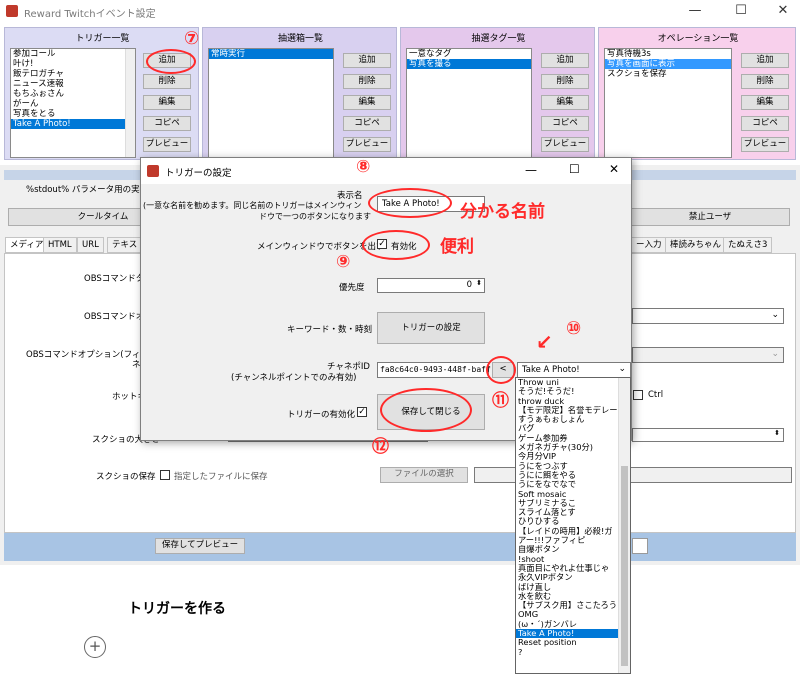 Image resolution: width=800 pixels, height=676 pixels. Describe the element at coordinates (367, 102) in the screenshot. I see `edit-lottery-button: 編集` at that location.